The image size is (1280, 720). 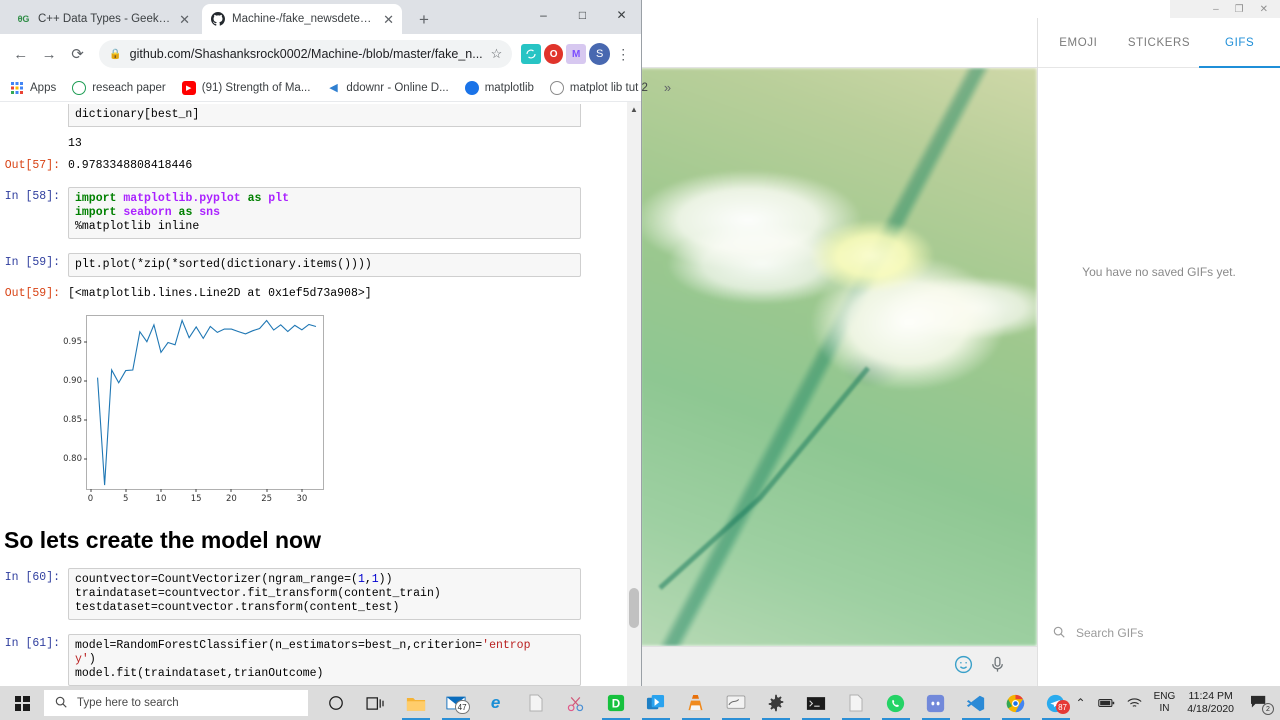 I want to click on gif-minimize-button: –, so click(x=1216, y=9).